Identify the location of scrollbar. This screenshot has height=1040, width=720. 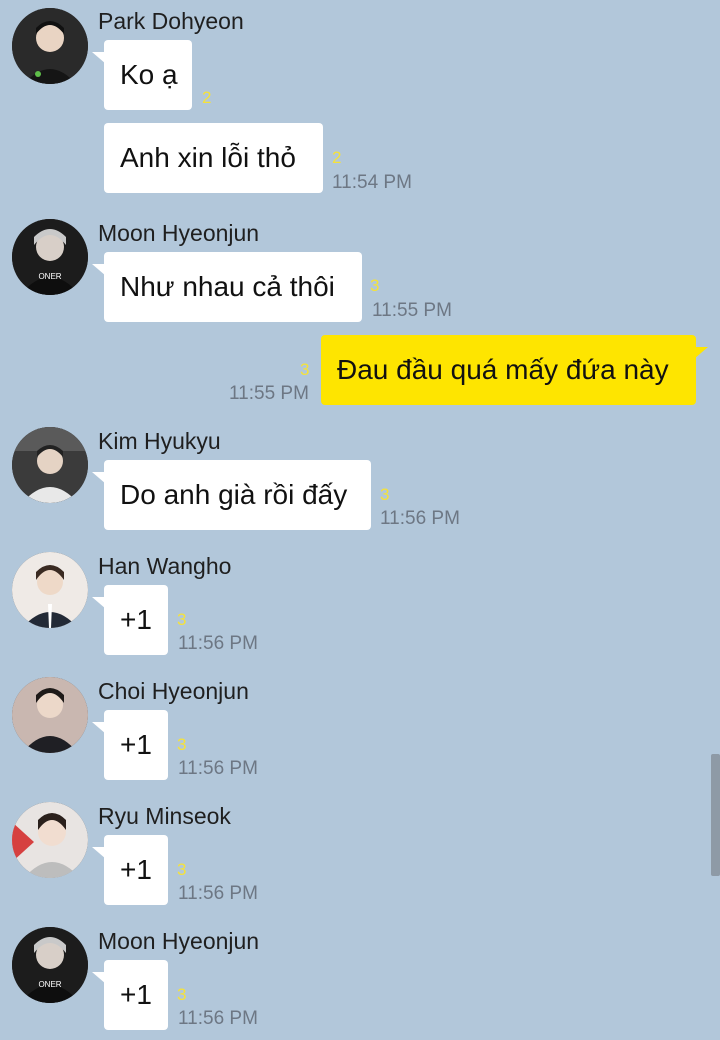
(715, 815).